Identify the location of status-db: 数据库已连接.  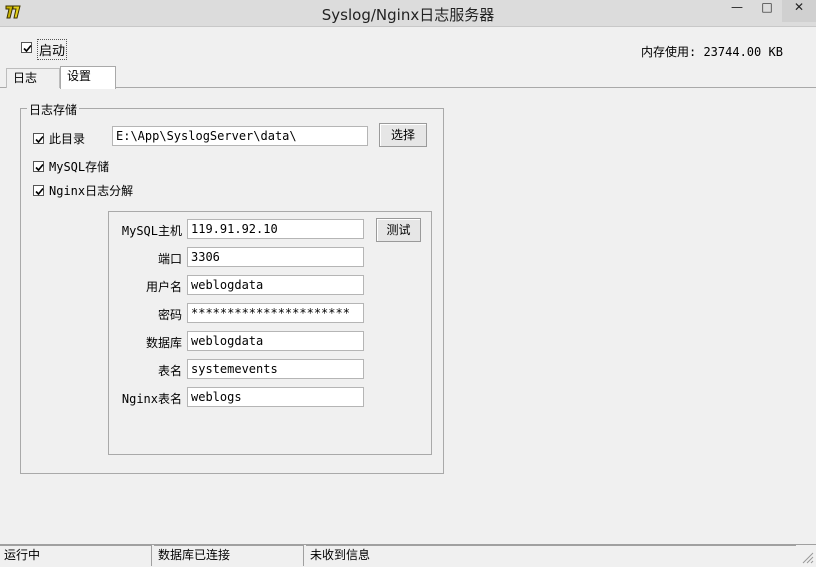
(229, 555).